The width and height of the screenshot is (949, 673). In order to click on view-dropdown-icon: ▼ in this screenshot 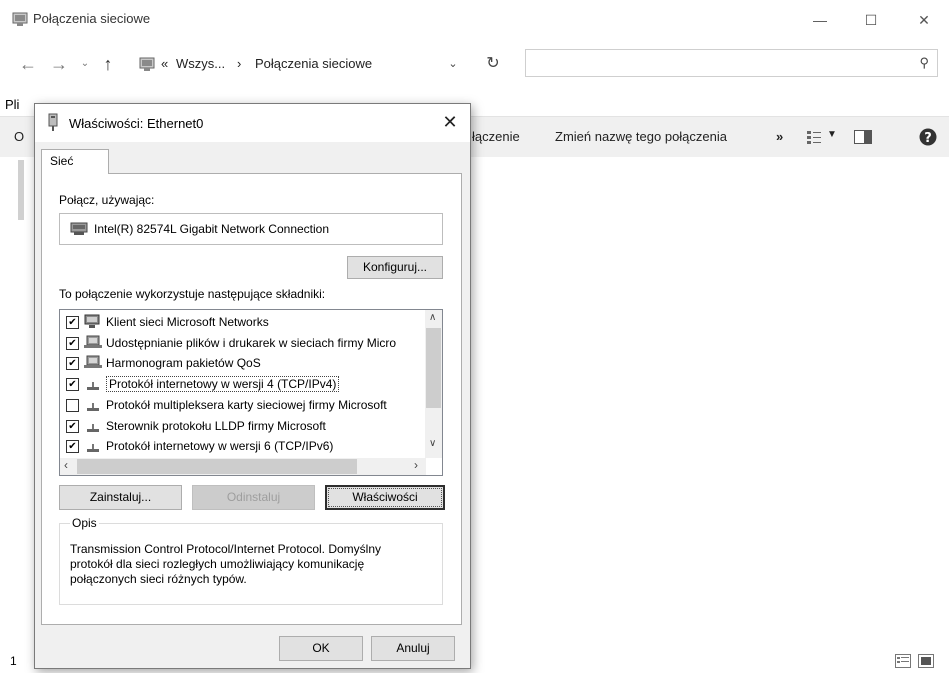, I will do `click(832, 134)`.